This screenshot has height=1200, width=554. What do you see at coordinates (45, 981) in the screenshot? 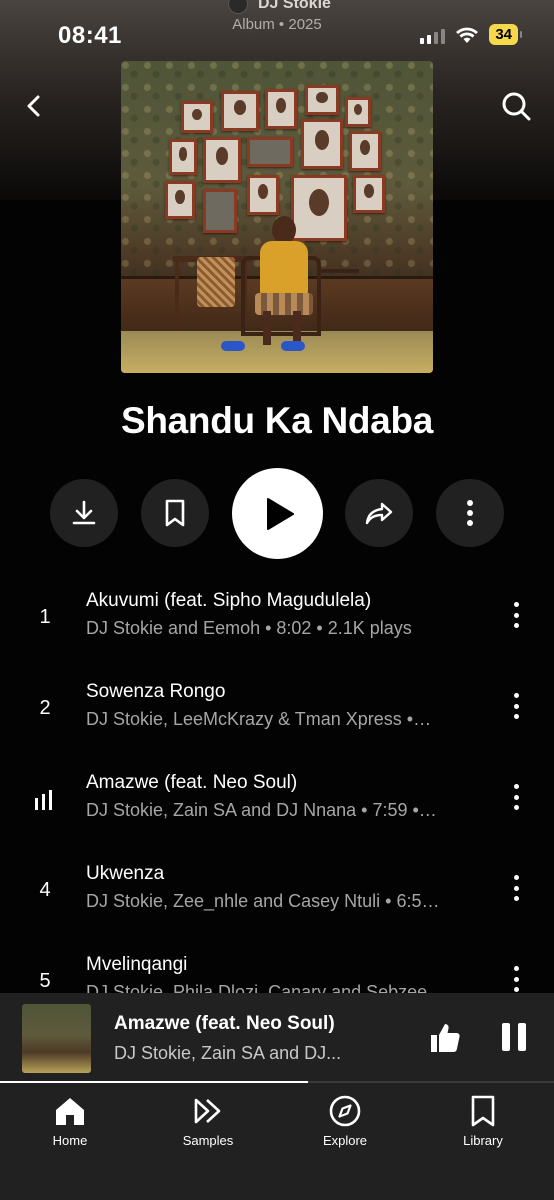
I see `track-number: 5` at bounding box center [45, 981].